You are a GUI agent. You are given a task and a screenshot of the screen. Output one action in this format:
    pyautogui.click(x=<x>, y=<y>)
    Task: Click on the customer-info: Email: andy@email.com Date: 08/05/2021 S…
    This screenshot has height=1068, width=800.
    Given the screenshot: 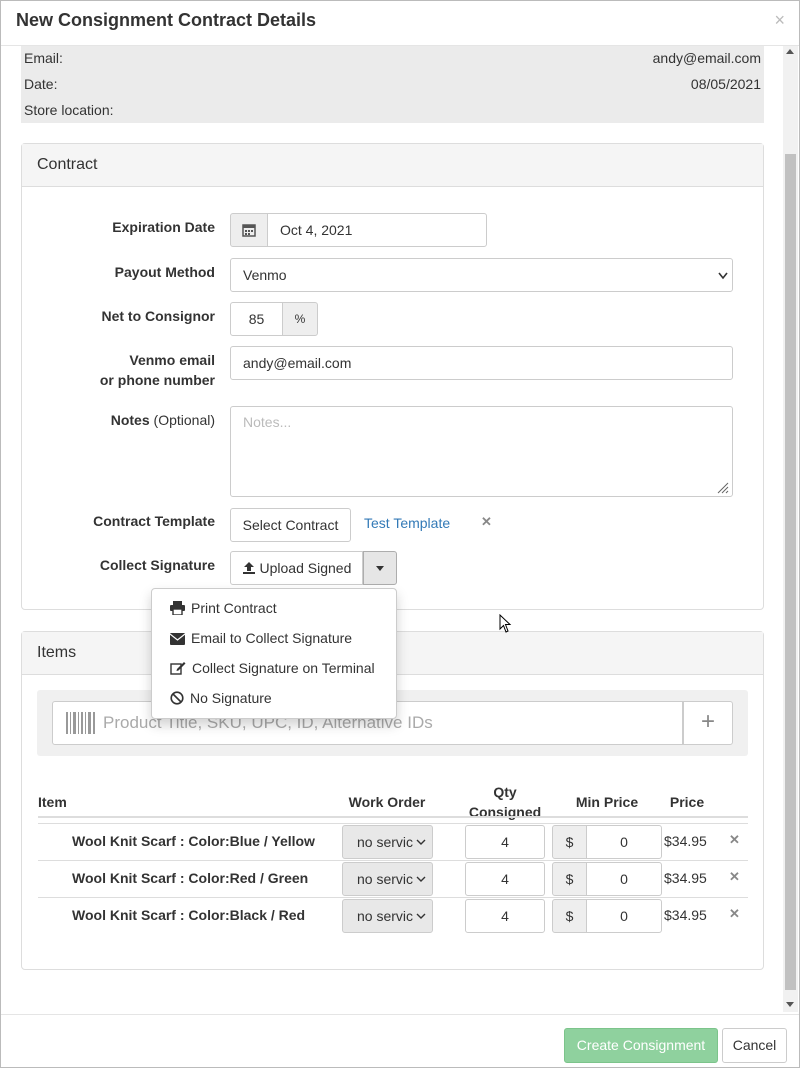 What is the action you would take?
    pyautogui.click(x=392, y=84)
    